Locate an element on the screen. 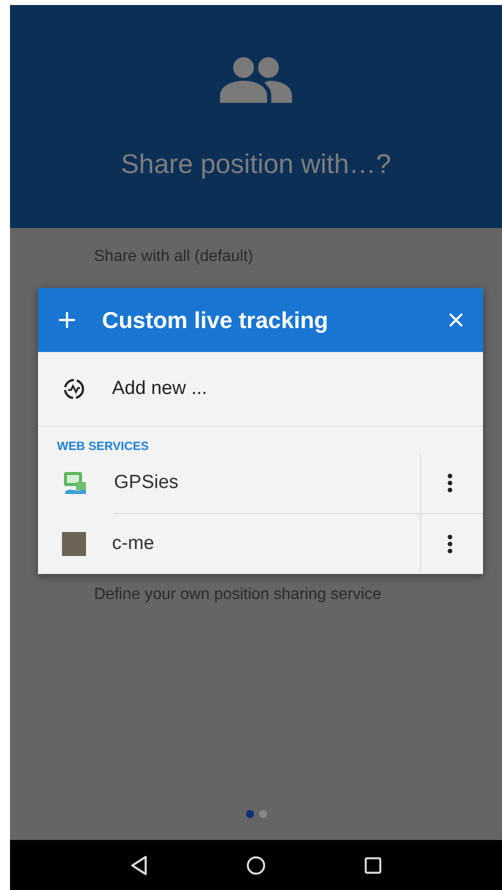  plus-icon is located at coordinates (67, 320).